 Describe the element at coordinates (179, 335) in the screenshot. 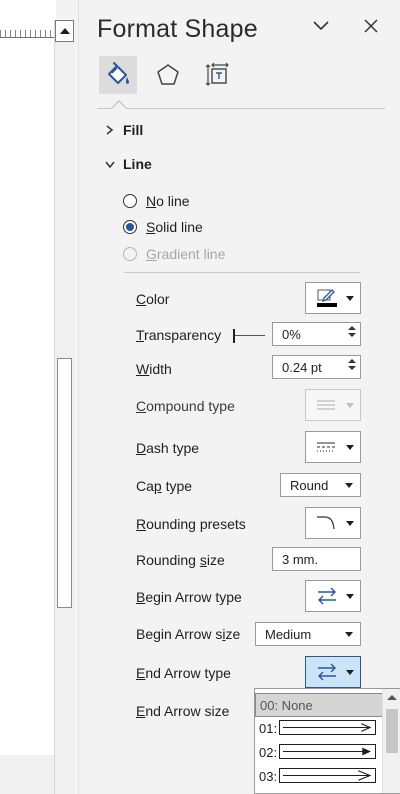

I see `transparency-label: Transparency` at that location.